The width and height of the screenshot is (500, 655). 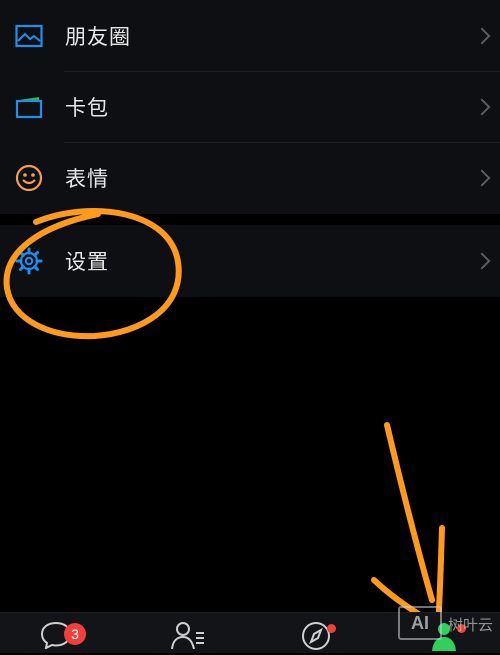 What do you see at coordinates (75, 634) in the screenshot?
I see `unread-count-badge: 3` at bounding box center [75, 634].